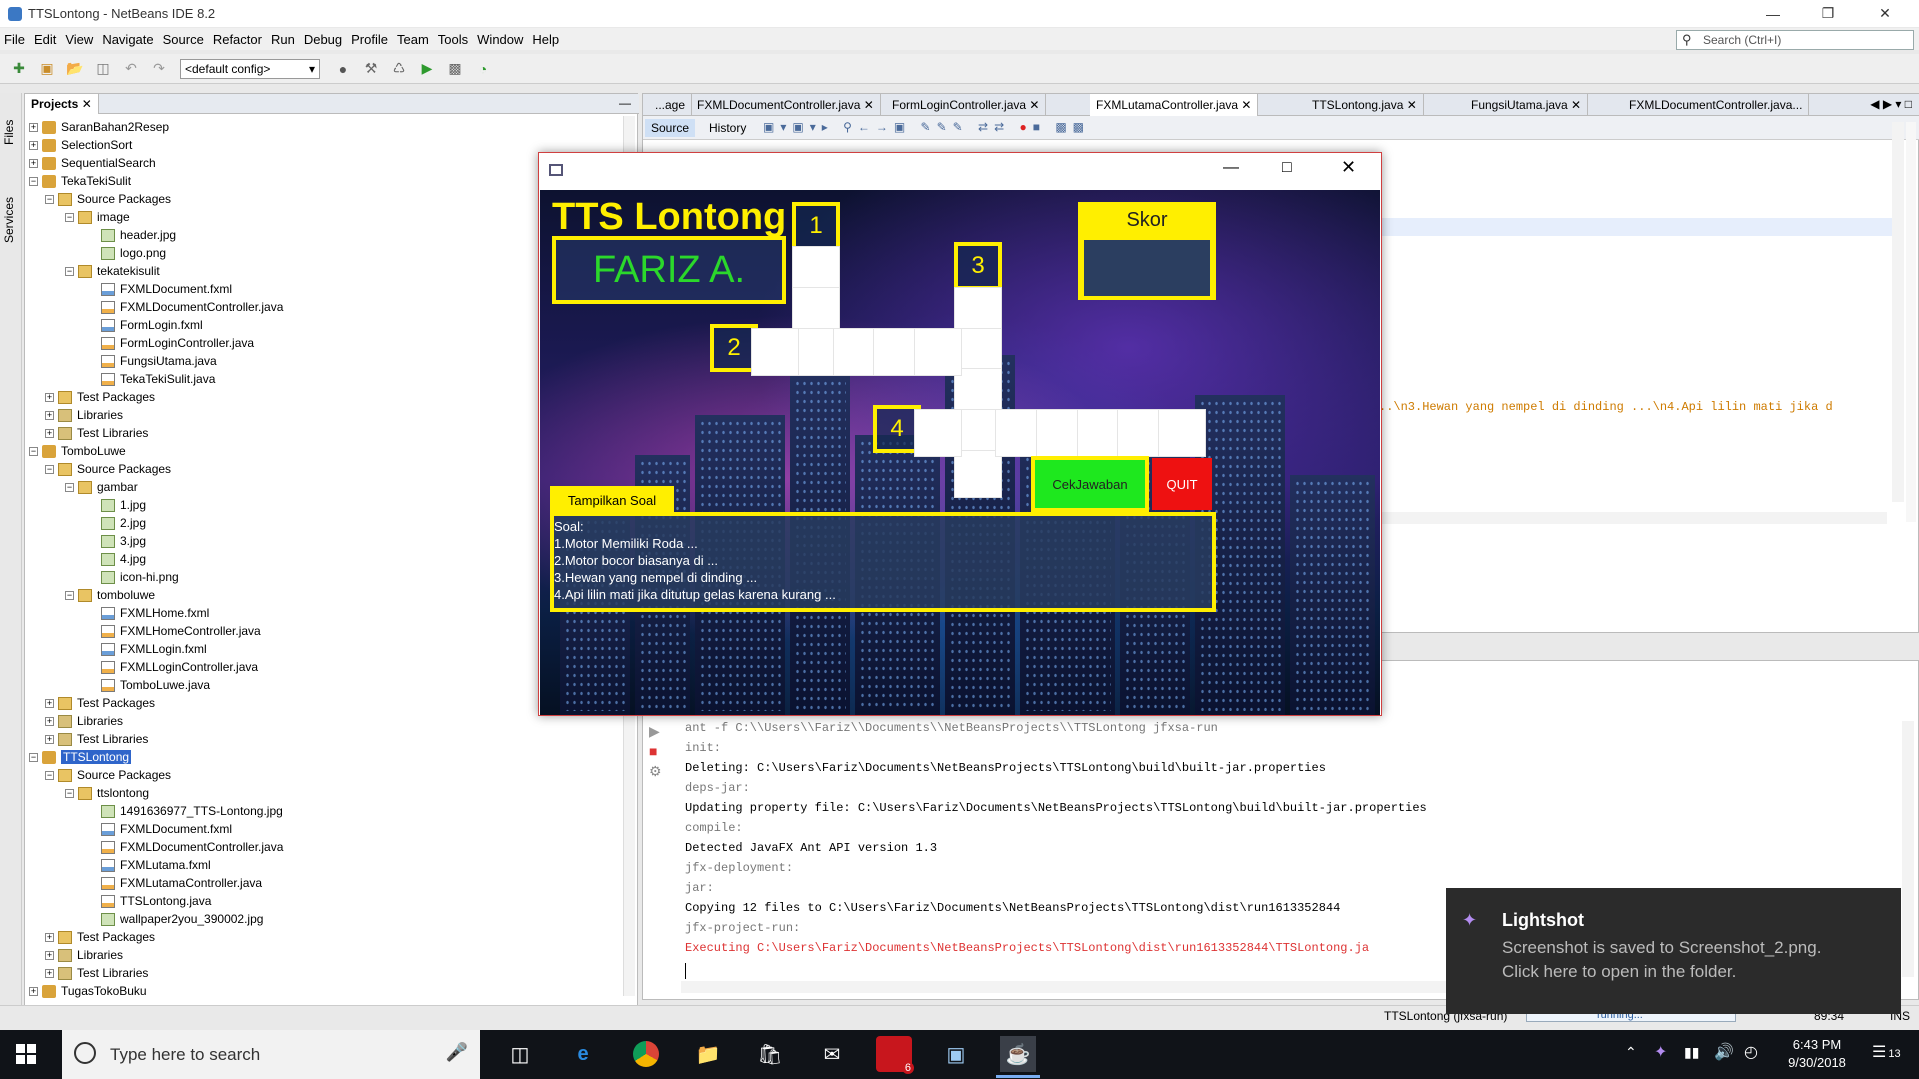 Image resolution: width=1919 pixels, height=1079 pixels. Describe the element at coordinates (181, 631) in the screenshot. I see `tree-node: FXMLHomeController.java` at that location.